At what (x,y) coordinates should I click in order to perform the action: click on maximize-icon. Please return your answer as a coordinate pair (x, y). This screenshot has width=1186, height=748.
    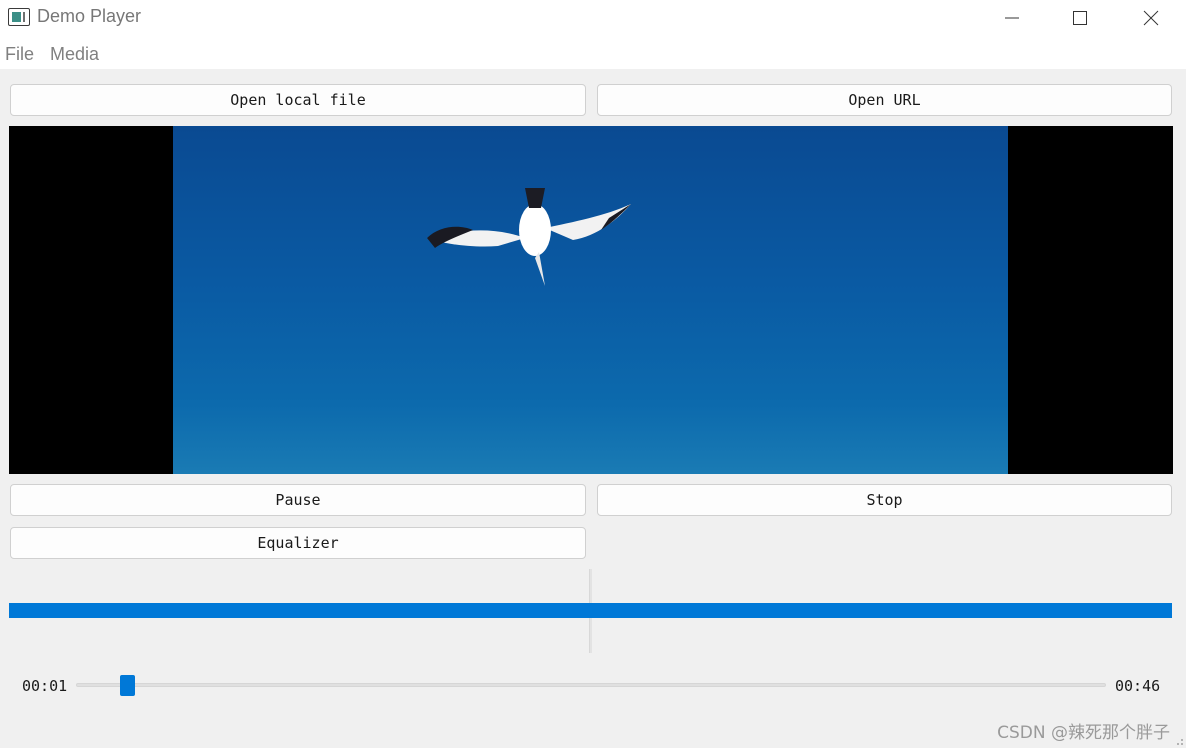
    Looking at the image, I should click on (1080, 18).